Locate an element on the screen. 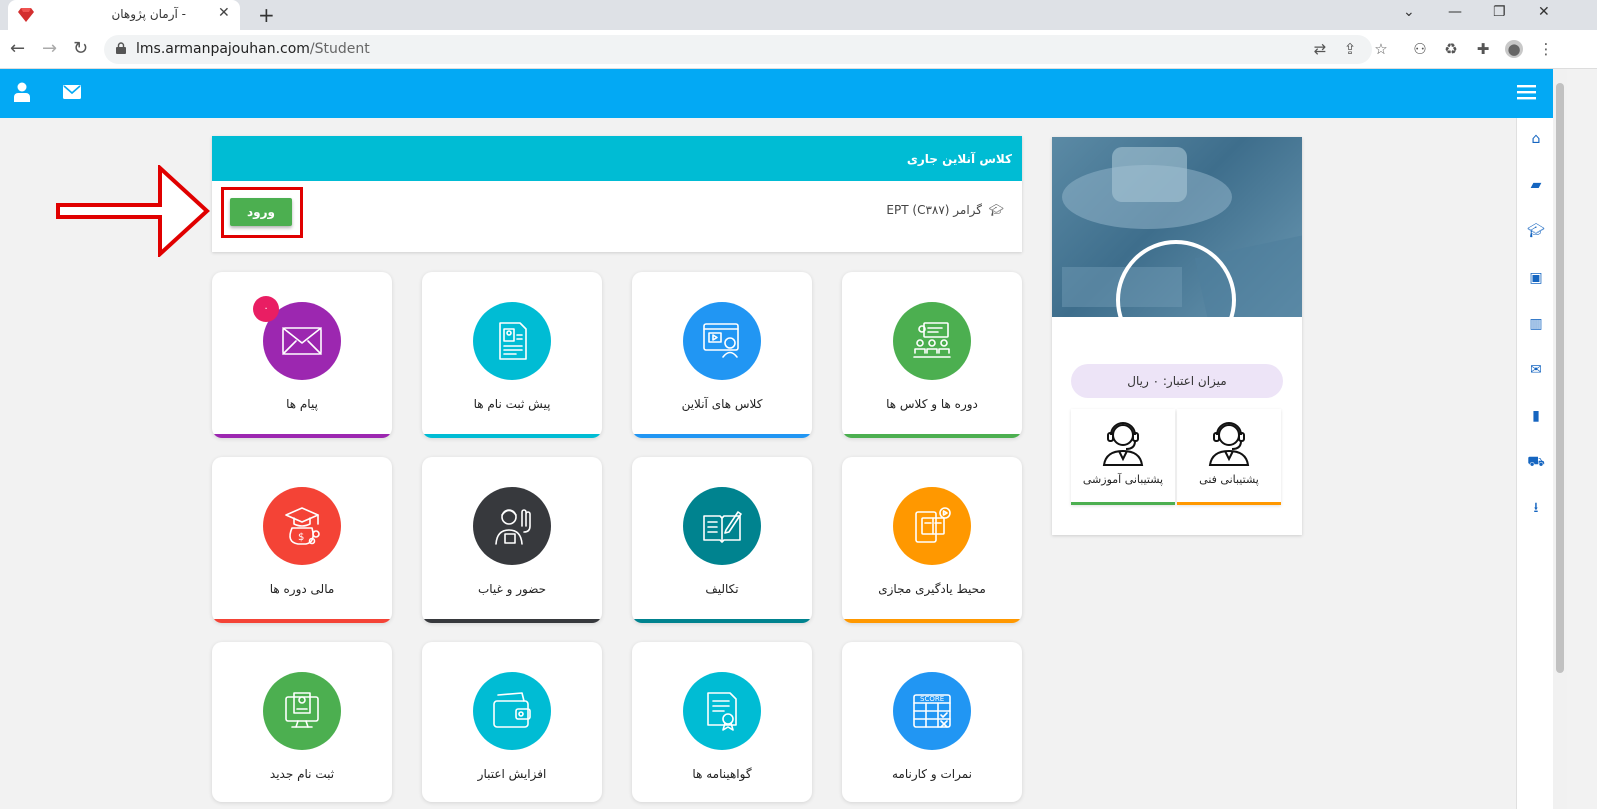  browser-tab: - آرمان پژوهان ✕ is located at coordinates (124, 15).